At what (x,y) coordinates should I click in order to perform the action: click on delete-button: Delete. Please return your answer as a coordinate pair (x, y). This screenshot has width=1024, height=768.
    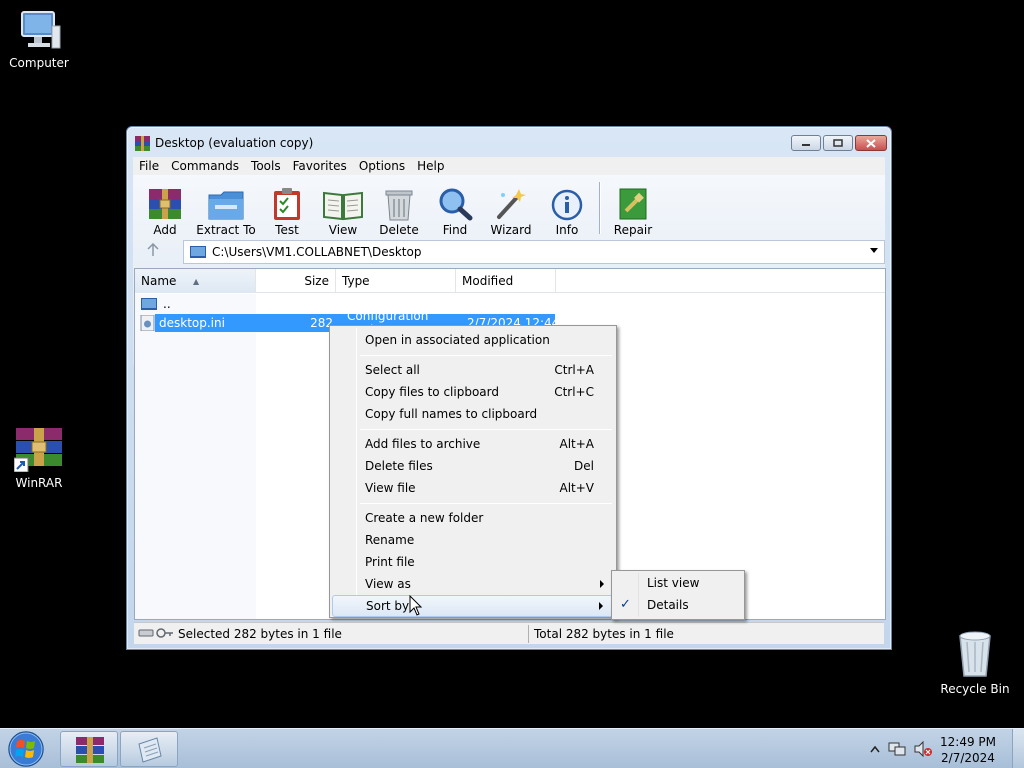
    Looking at the image, I should click on (399, 208).